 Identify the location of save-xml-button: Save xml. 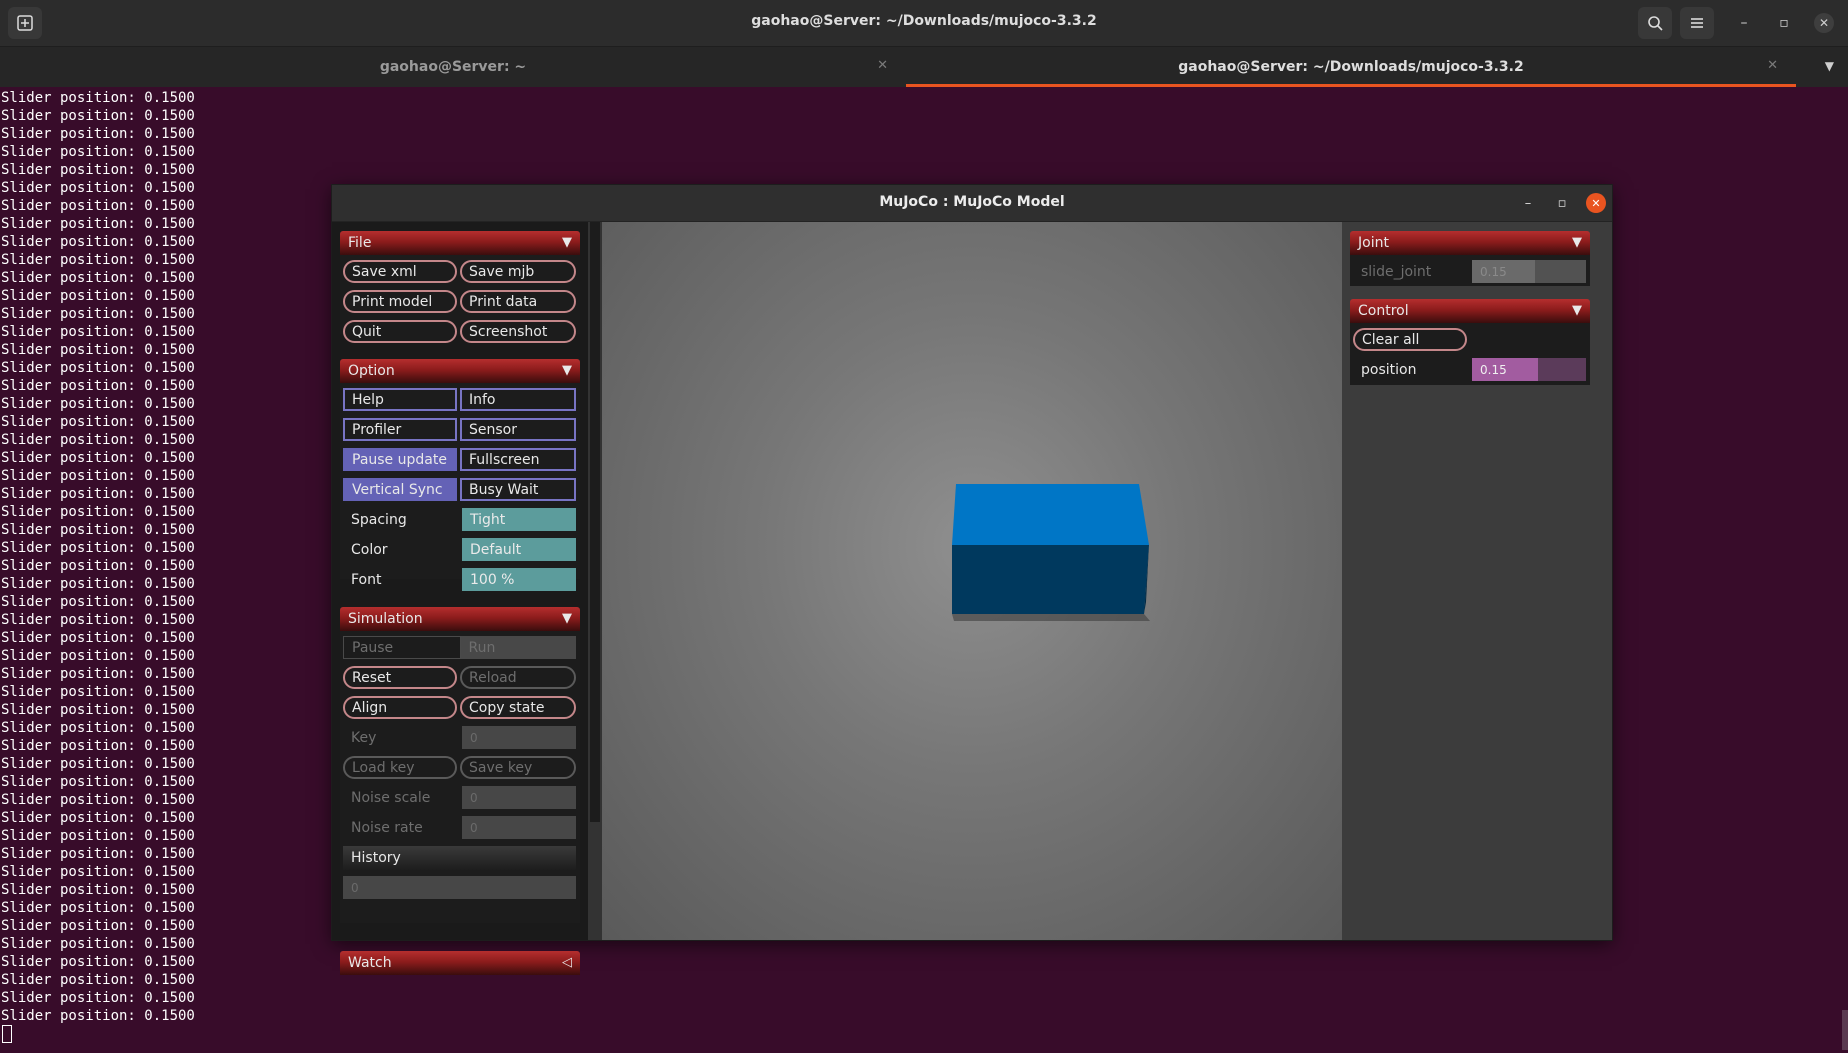
(400, 271).